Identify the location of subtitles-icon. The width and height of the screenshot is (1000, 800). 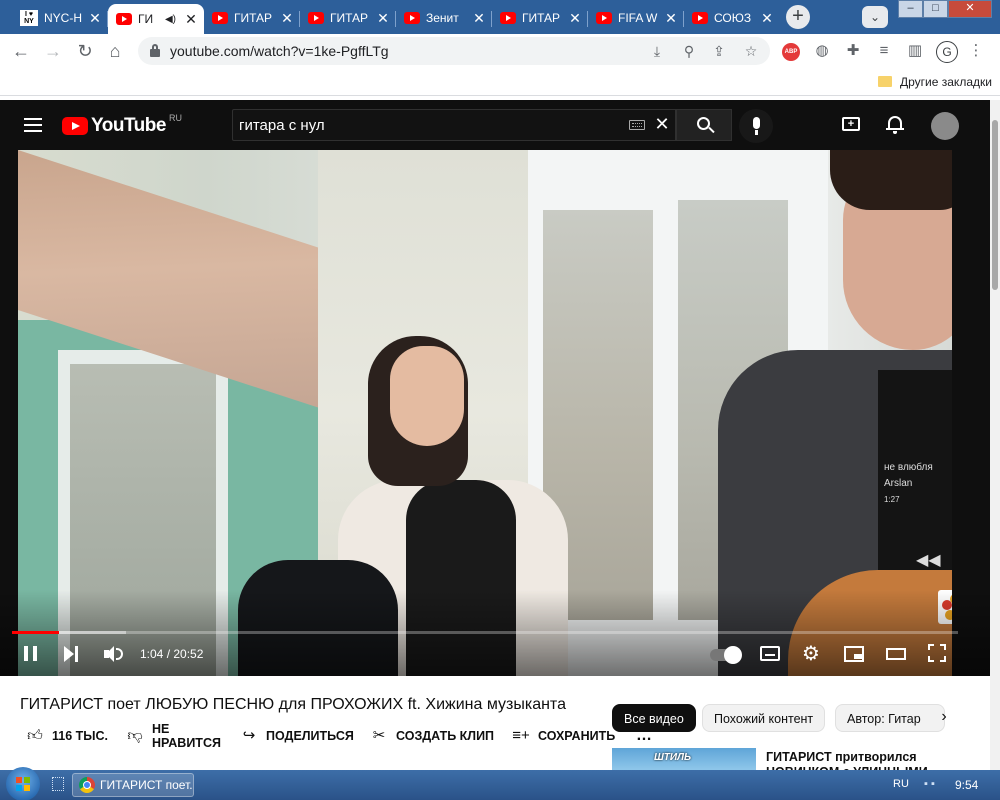
(770, 653).